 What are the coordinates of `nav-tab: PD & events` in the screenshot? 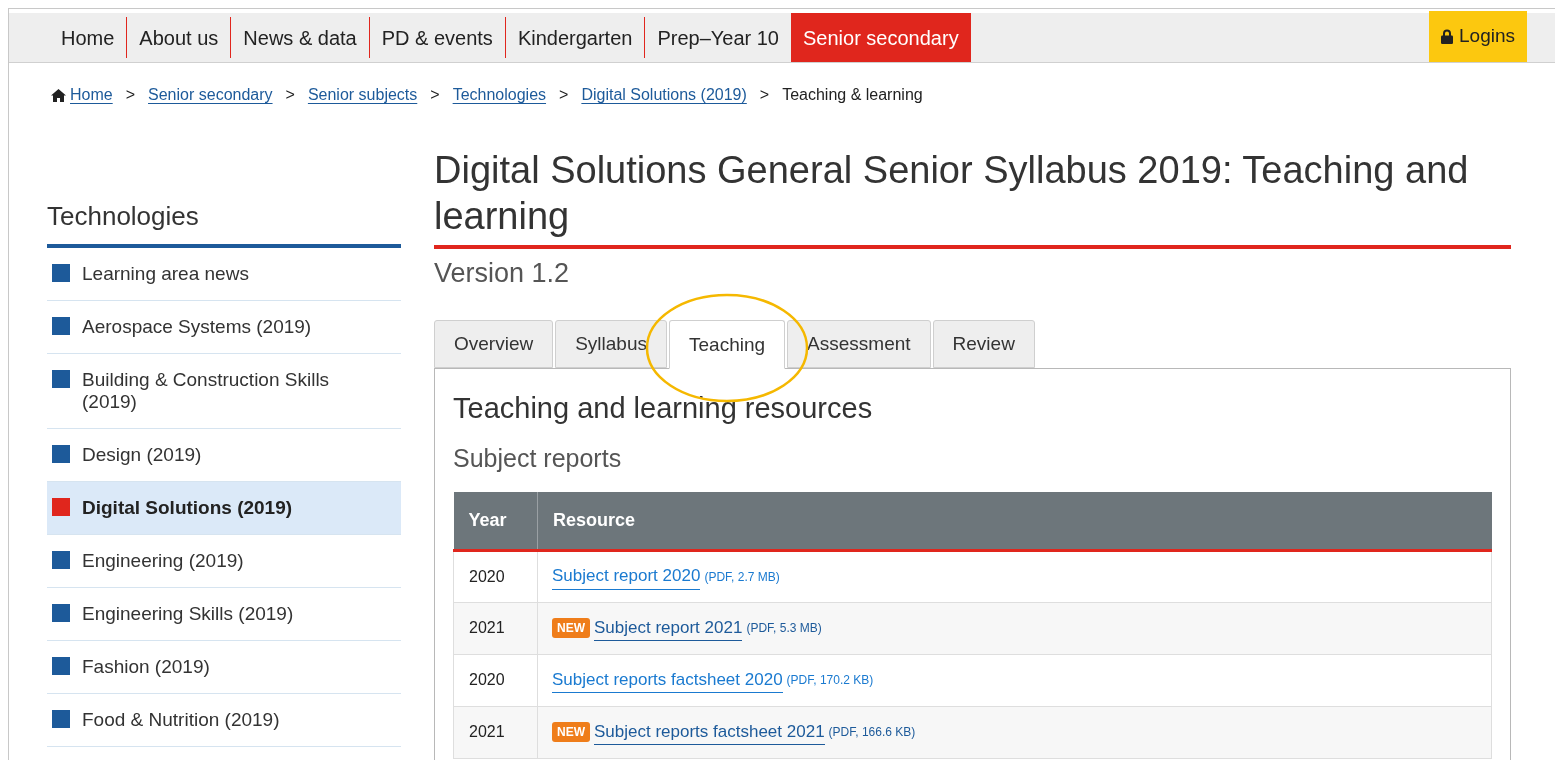 It's located at (437, 37).